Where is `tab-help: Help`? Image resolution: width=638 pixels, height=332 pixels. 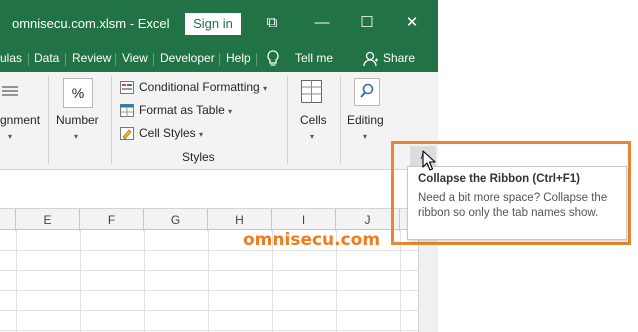 tab-help: Help is located at coordinates (238, 58).